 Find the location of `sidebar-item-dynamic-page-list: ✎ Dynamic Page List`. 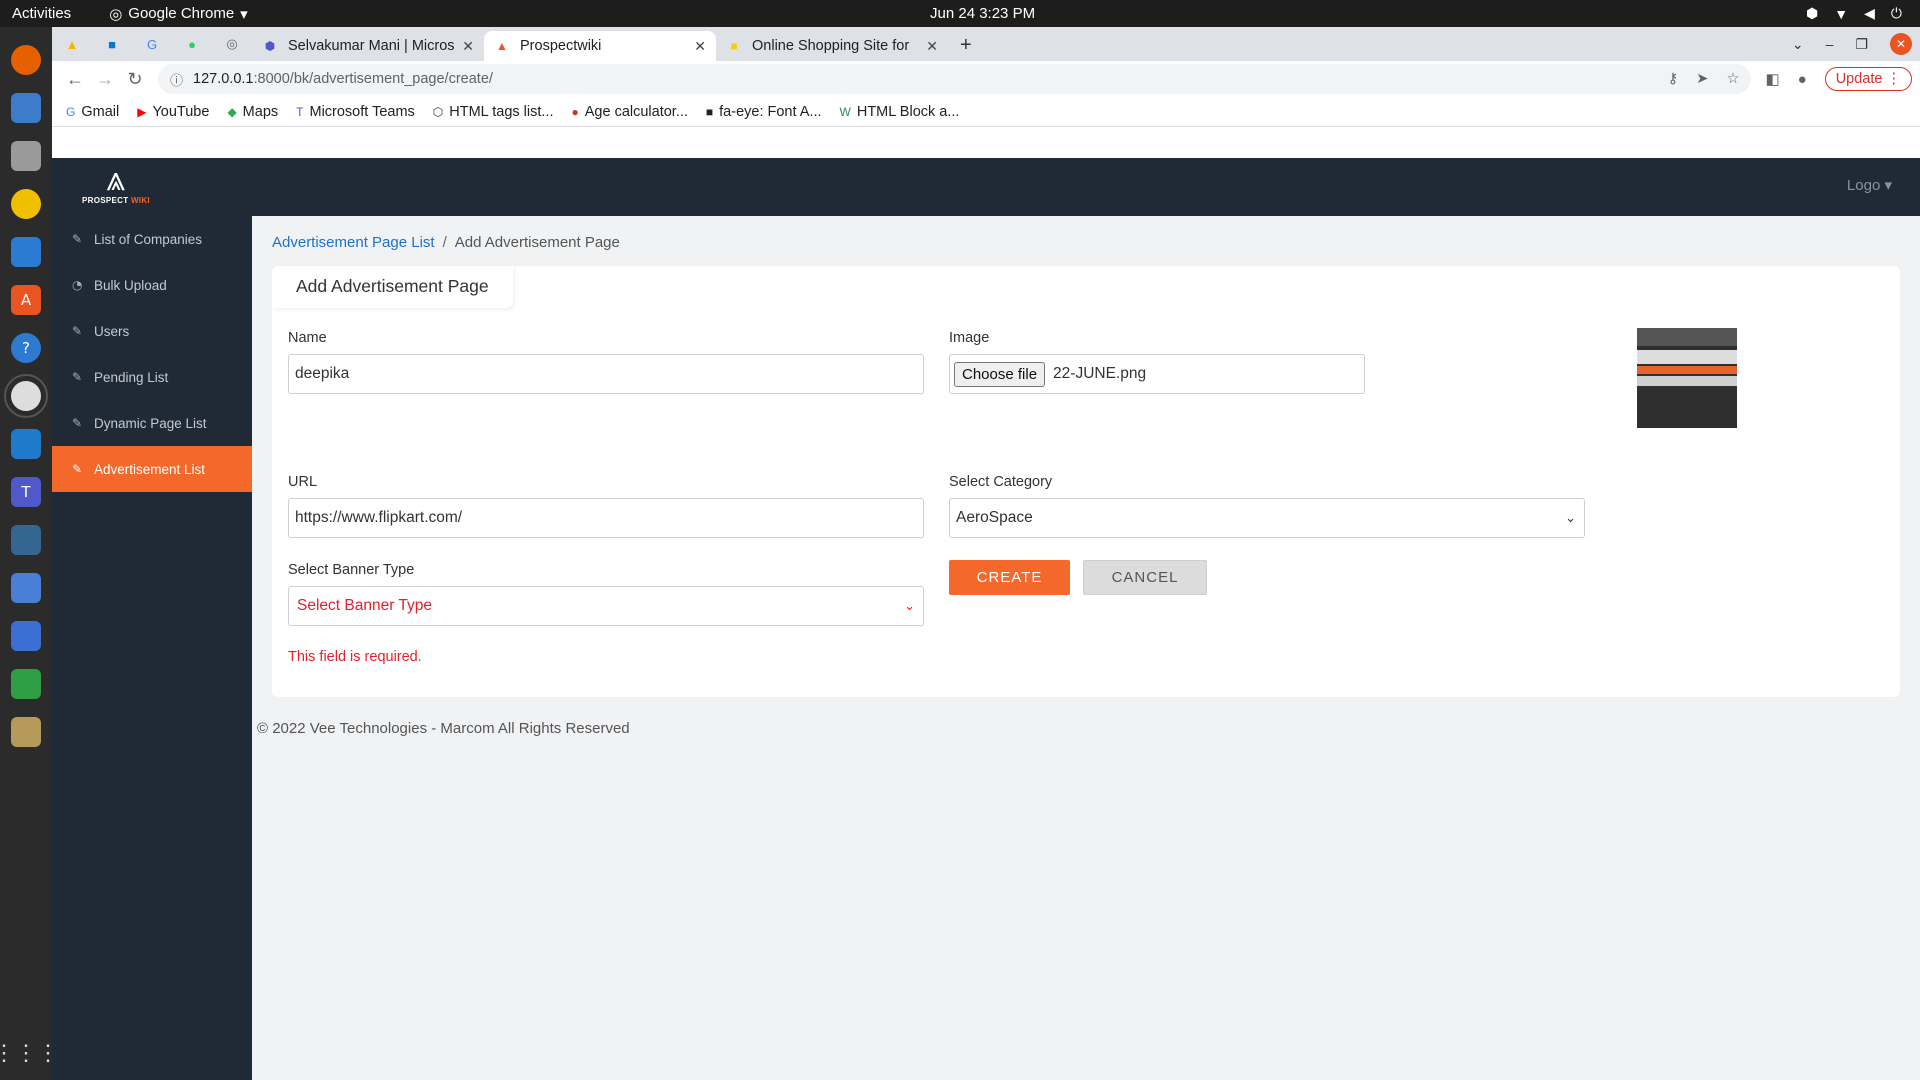

sidebar-item-dynamic-page-list: ✎ Dynamic Page List is located at coordinates (152, 423).